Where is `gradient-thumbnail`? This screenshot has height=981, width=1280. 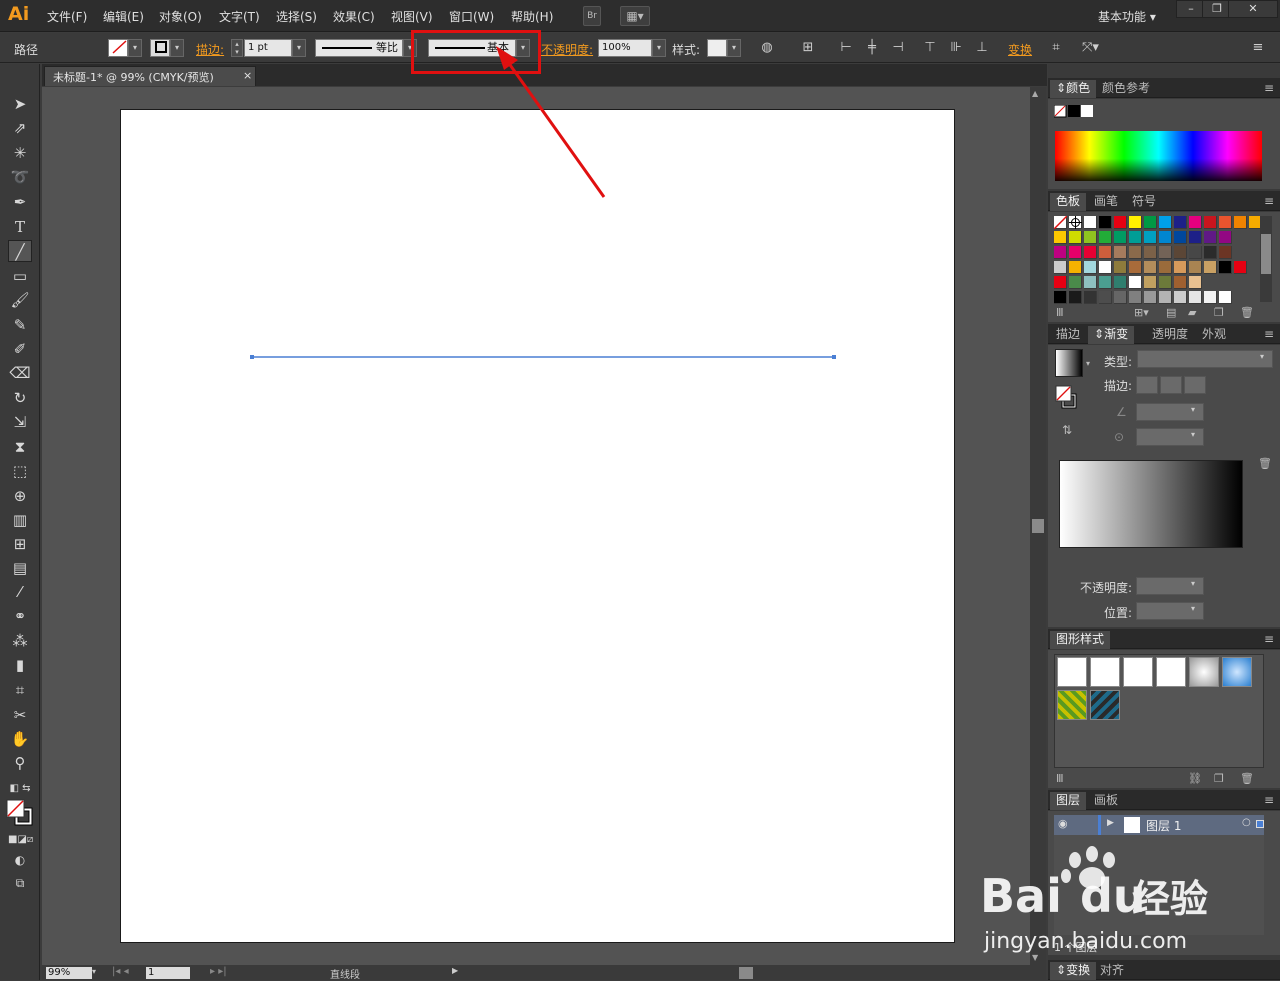 gradient-thumbnail is located at coordinates (1069, 363).